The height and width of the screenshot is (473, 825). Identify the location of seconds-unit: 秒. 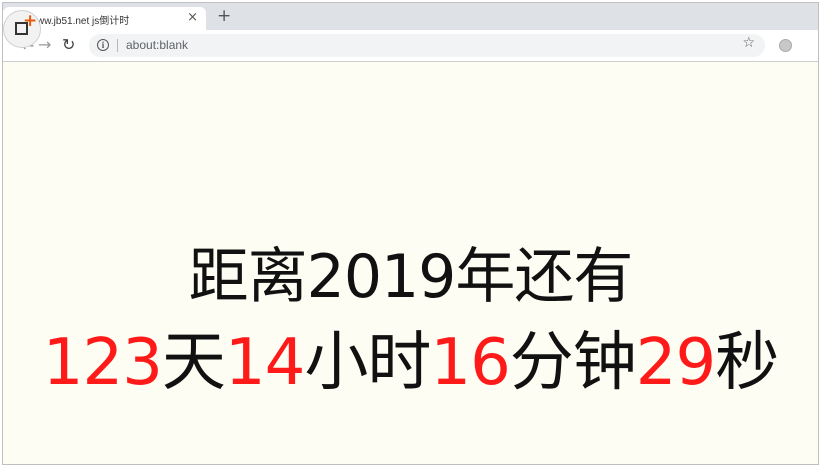
(747, 363).